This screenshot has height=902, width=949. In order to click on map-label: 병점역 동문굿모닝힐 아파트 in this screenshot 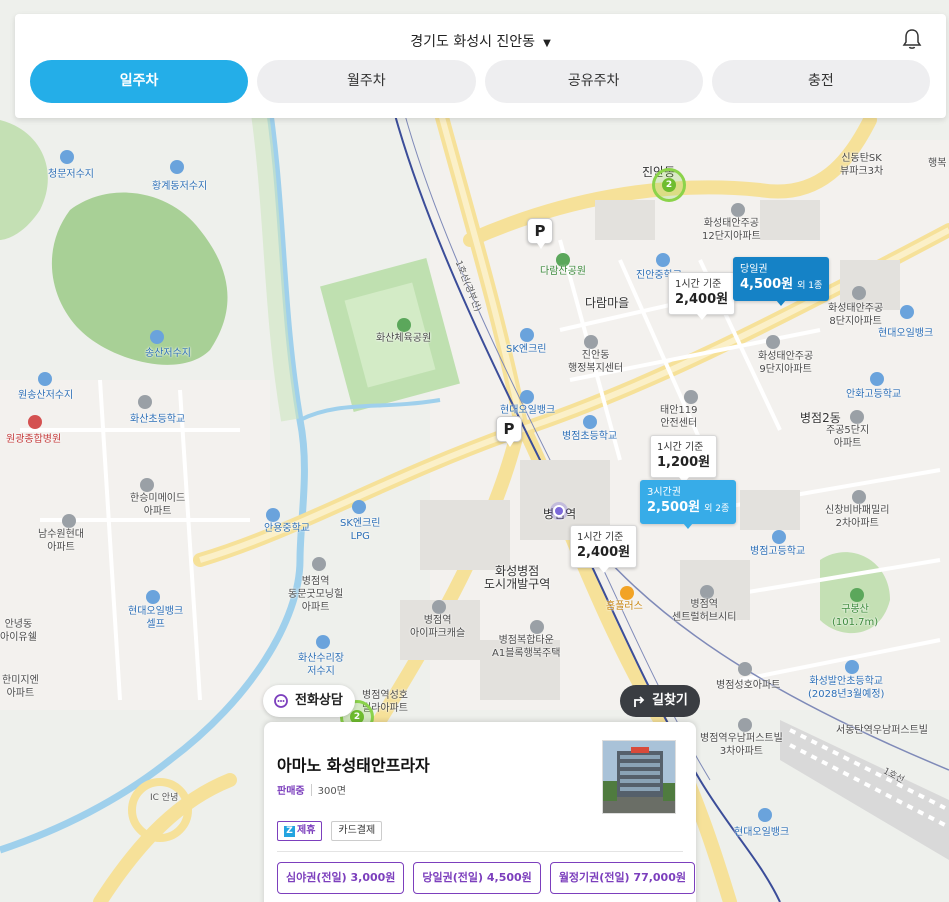, I will do `click(316, 594)`.